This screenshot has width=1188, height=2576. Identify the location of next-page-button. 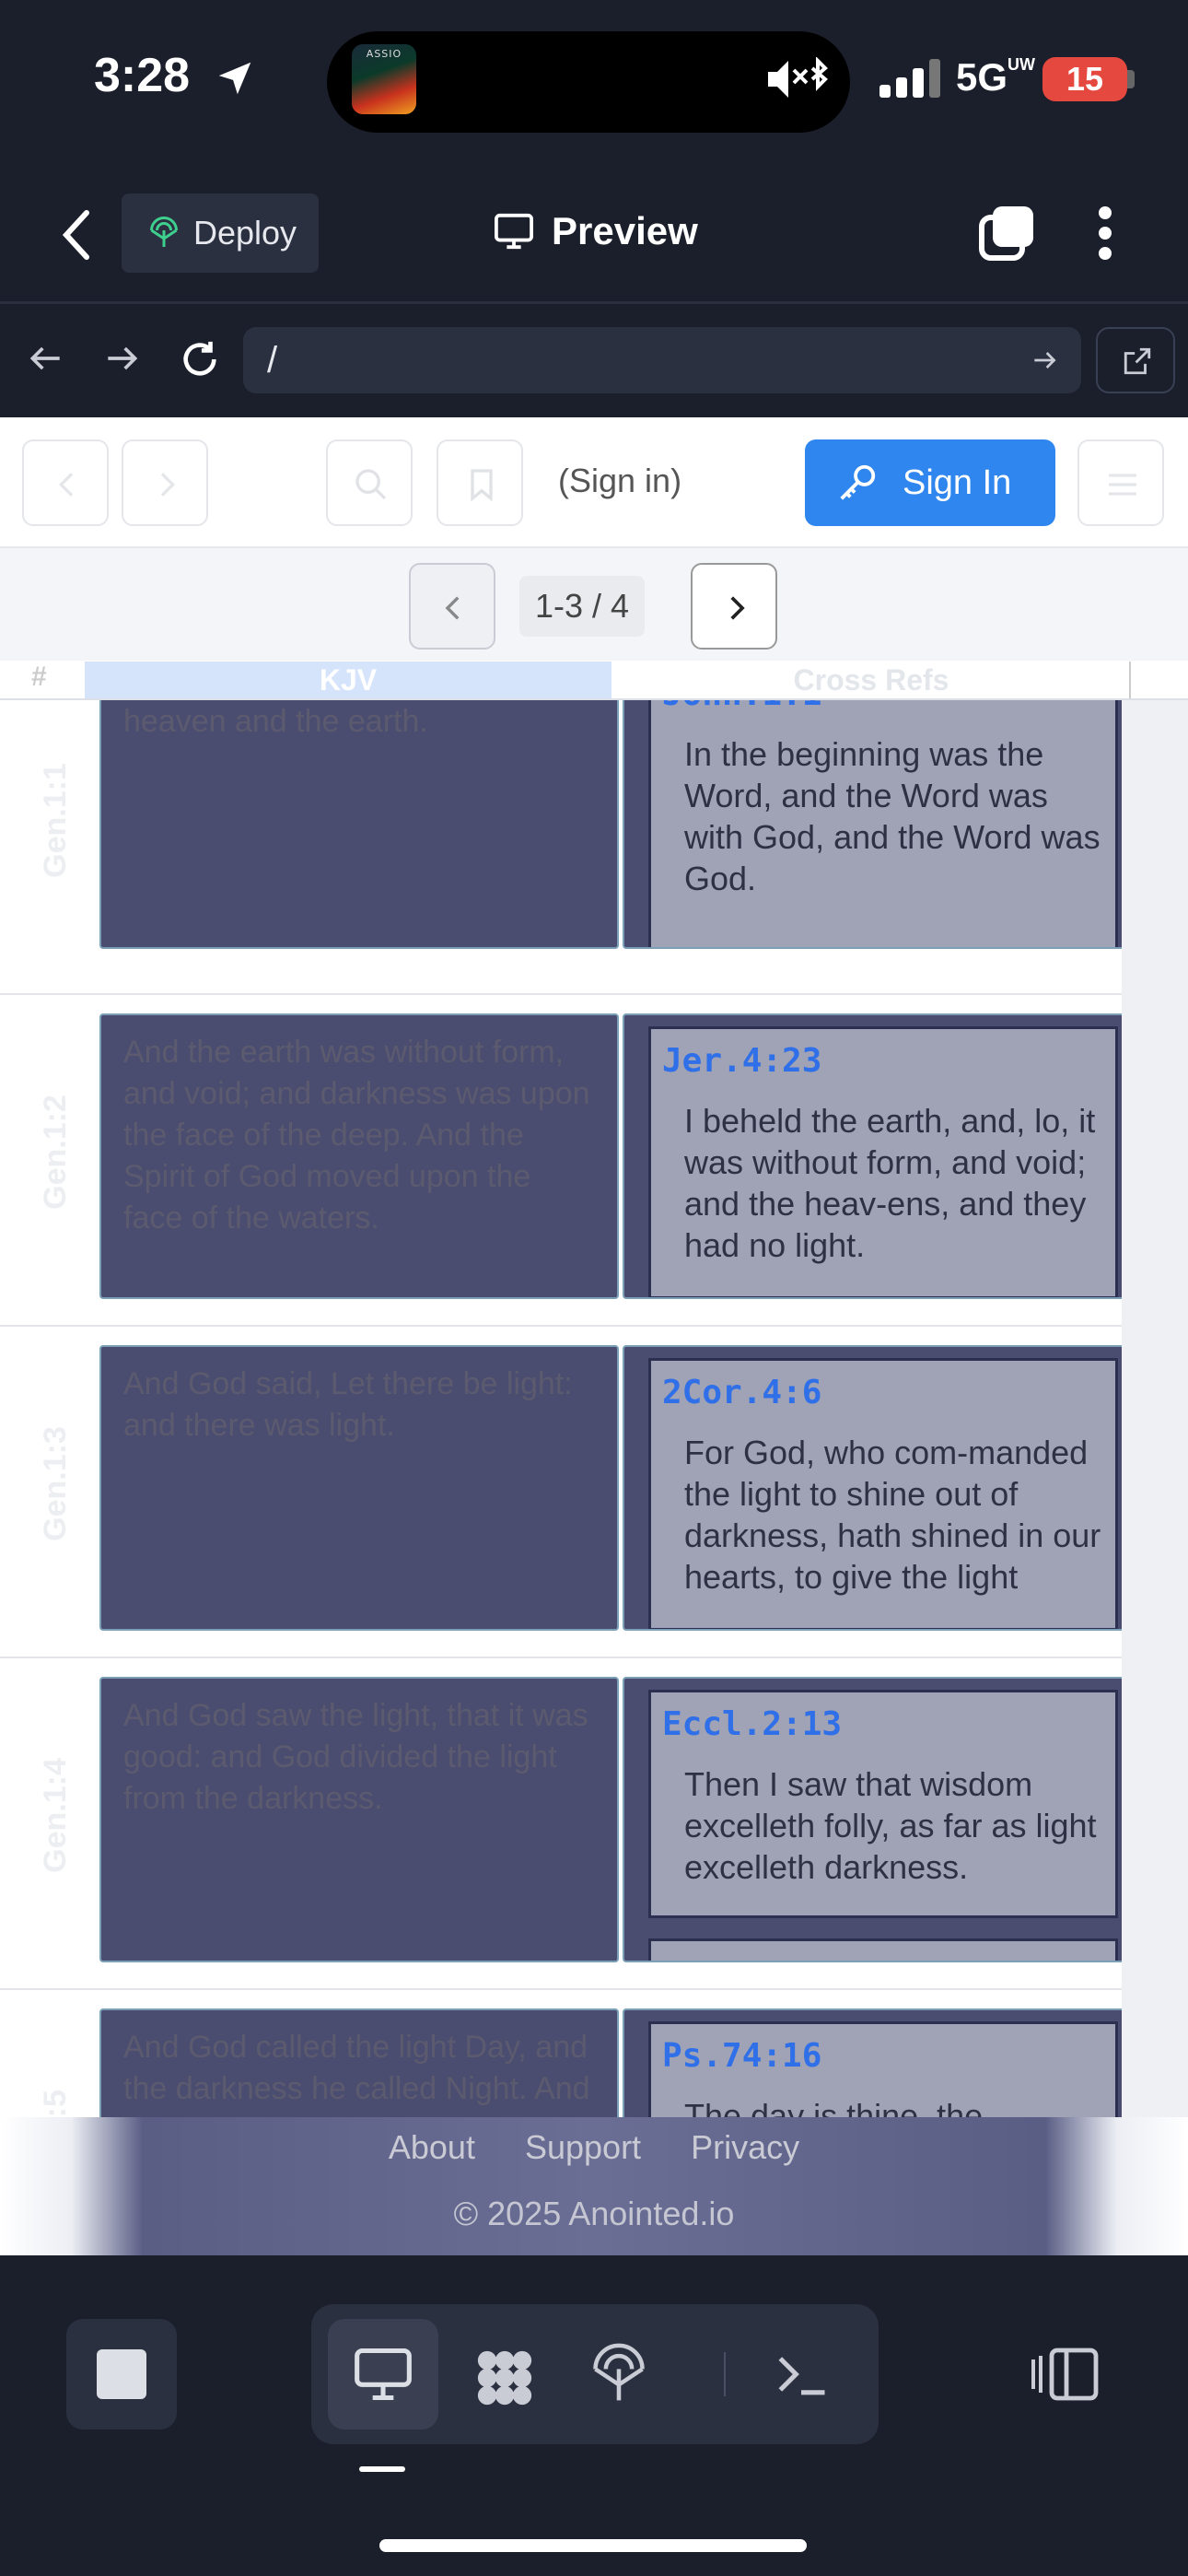
(734, 606).